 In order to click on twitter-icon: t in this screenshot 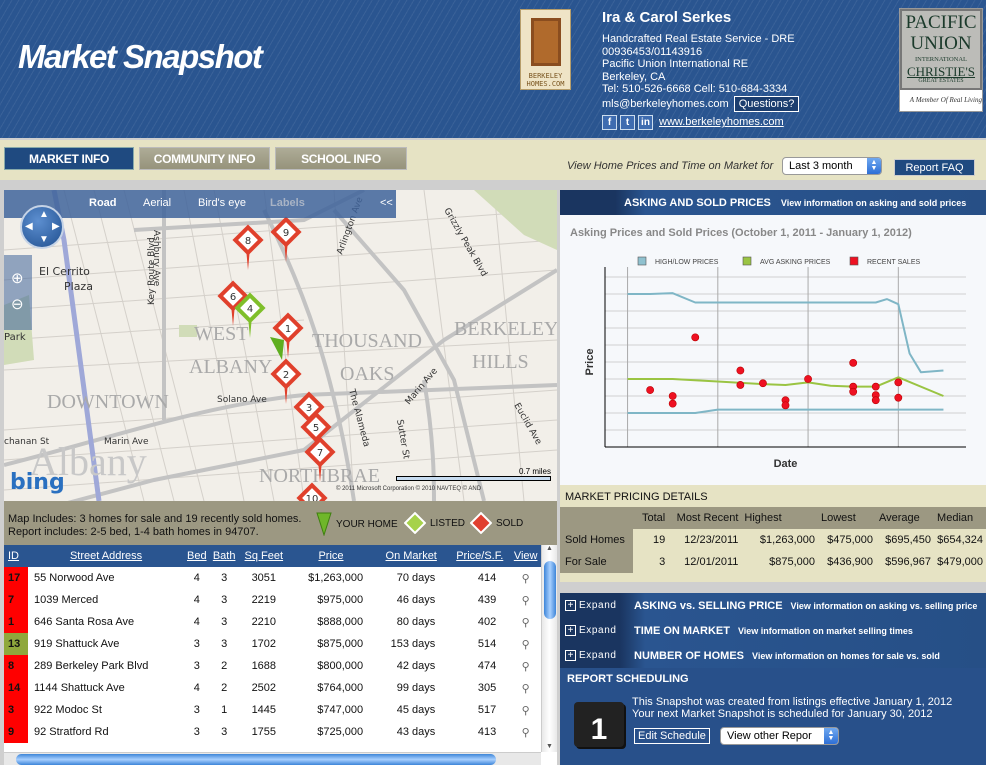, I will do `click(627, 122)`.